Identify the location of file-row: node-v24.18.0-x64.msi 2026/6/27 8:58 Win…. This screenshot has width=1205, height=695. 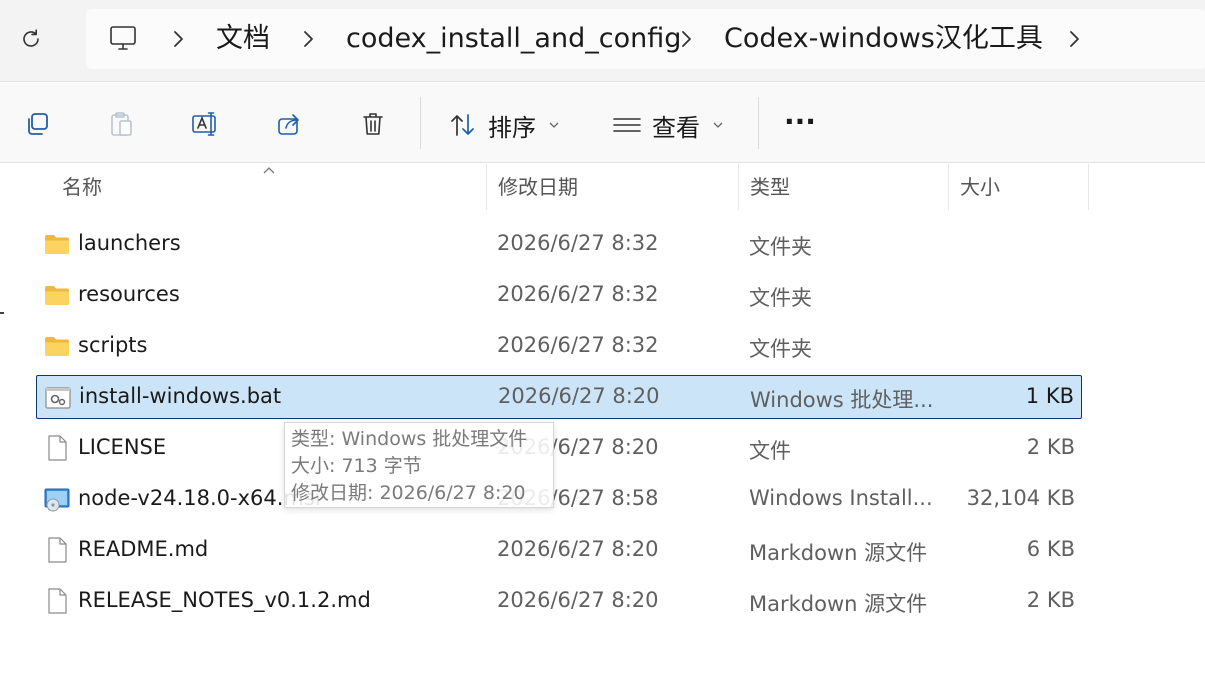
(559, 499).